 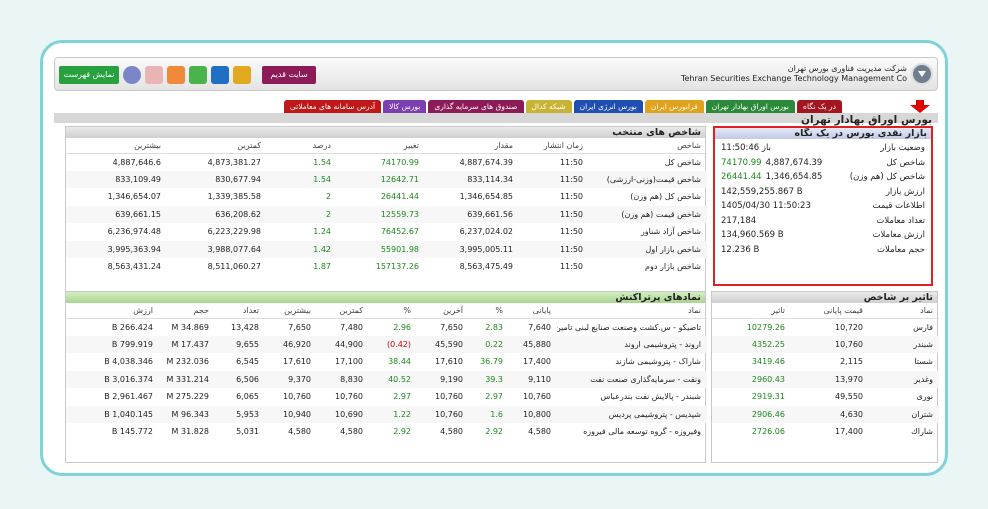 What do you see at coordinates (904, 379) in the screenshot?
I see `effect-symbol: وغدیر` at bounding box center [904, 379].